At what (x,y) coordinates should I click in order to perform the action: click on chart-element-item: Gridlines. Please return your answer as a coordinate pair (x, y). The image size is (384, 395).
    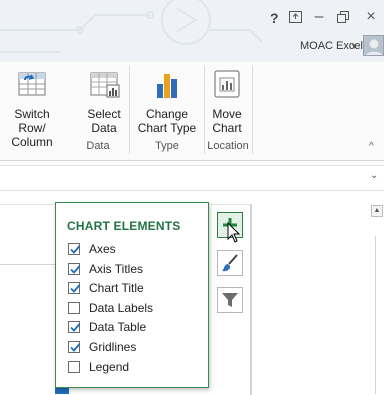
    Looking at the image, I should click on (102, 347).